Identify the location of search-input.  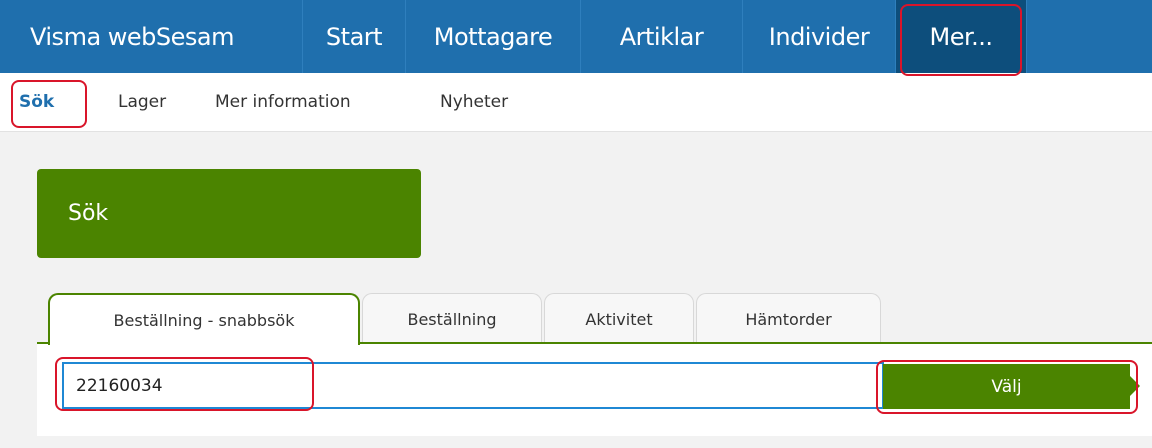
(473, 385).